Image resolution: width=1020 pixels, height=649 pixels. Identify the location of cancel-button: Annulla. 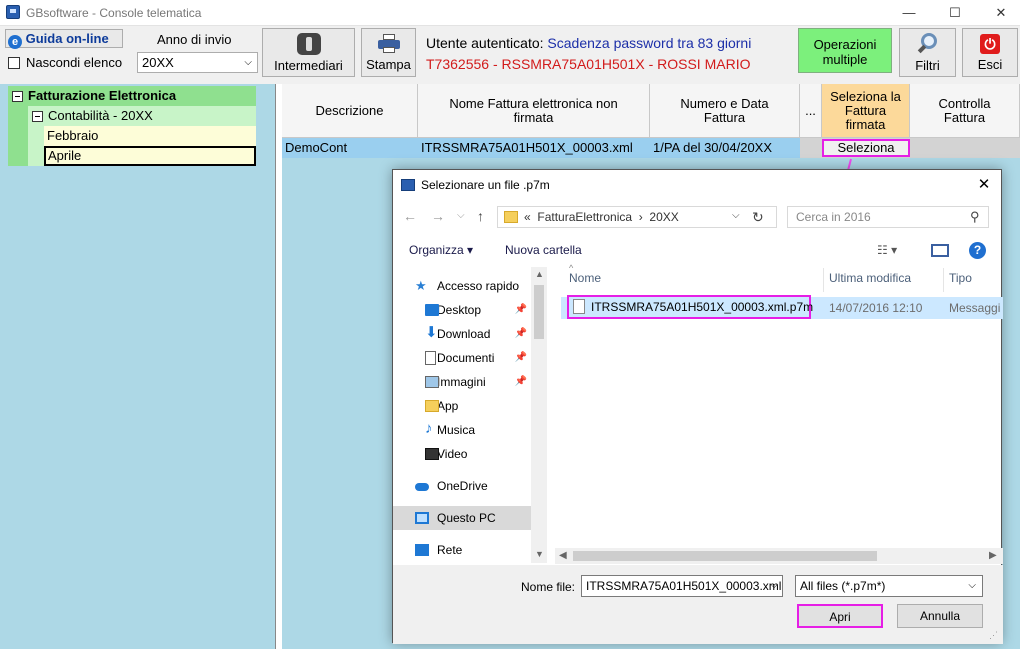
(940, 616).